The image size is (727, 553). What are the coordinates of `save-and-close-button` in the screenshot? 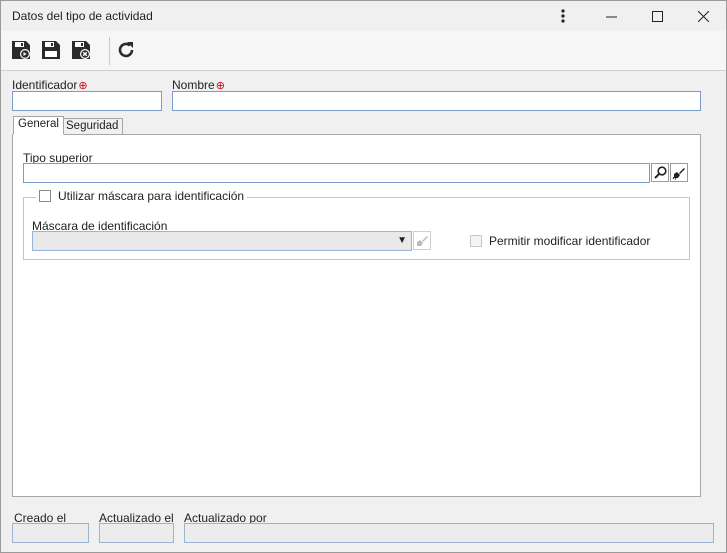 It's located at (81, 50).